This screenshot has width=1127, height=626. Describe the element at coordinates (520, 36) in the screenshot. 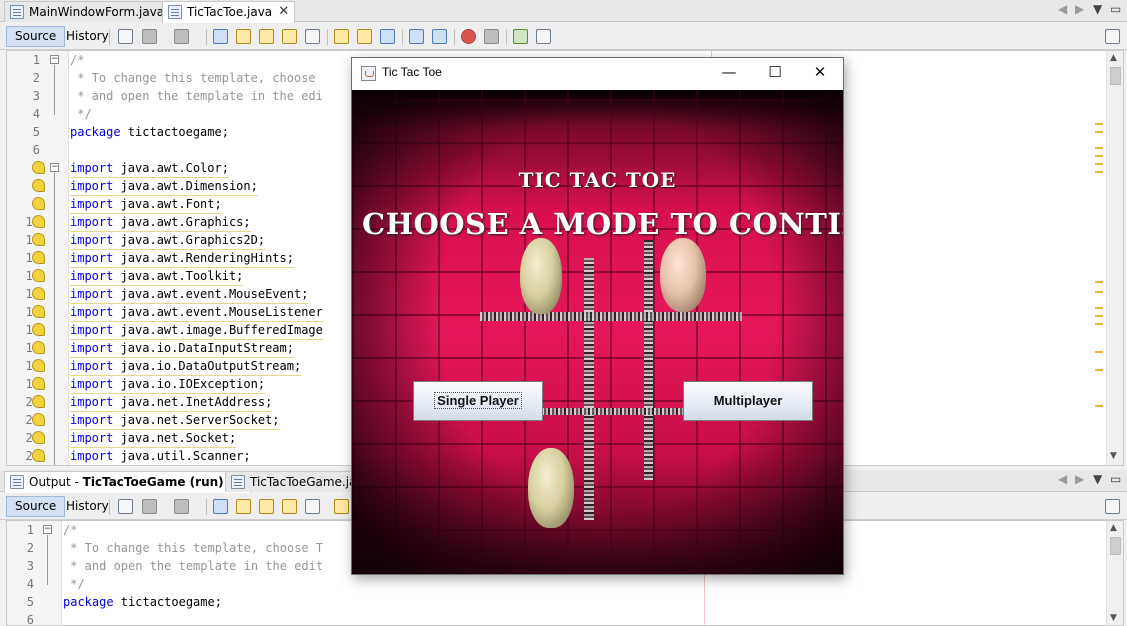

I see `comment-icon` at that location.